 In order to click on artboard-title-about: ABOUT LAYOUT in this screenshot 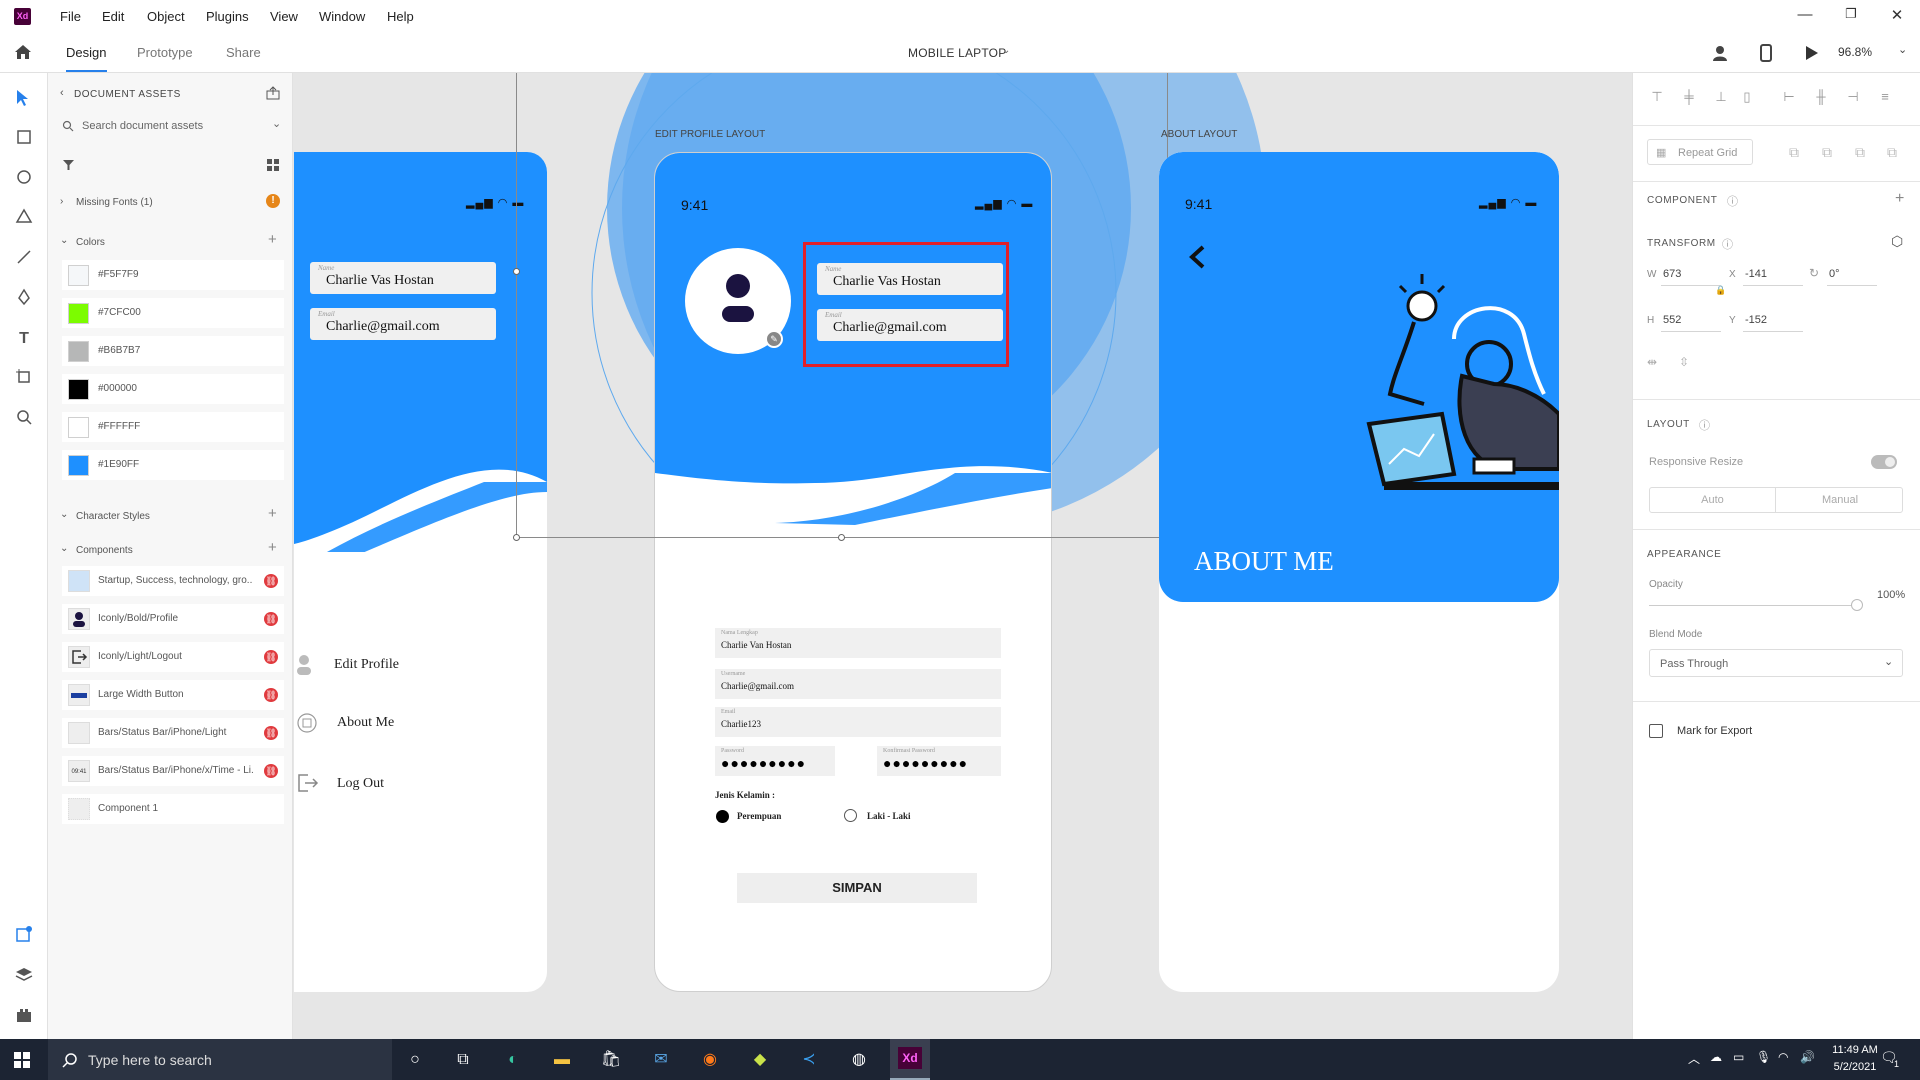, I will do `click(1199, 134)`.